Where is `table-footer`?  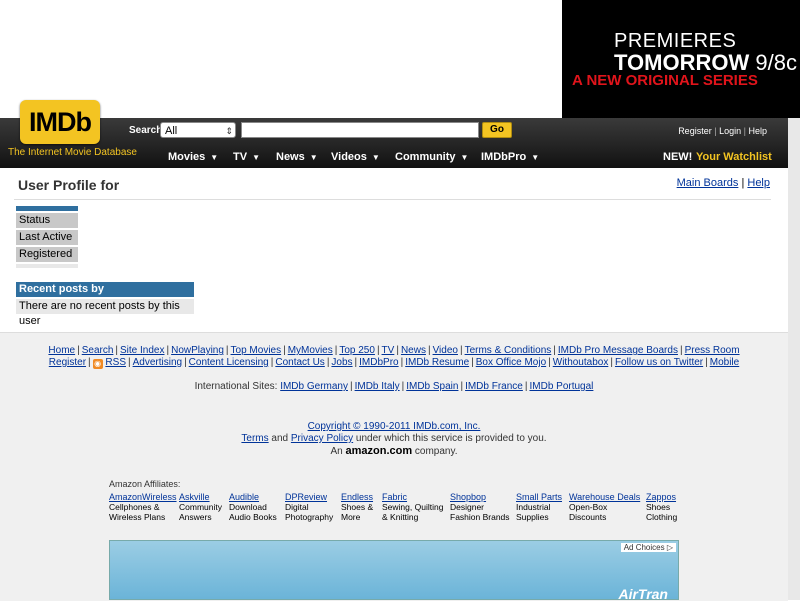 table-footer is located at coordinates (47, 266).